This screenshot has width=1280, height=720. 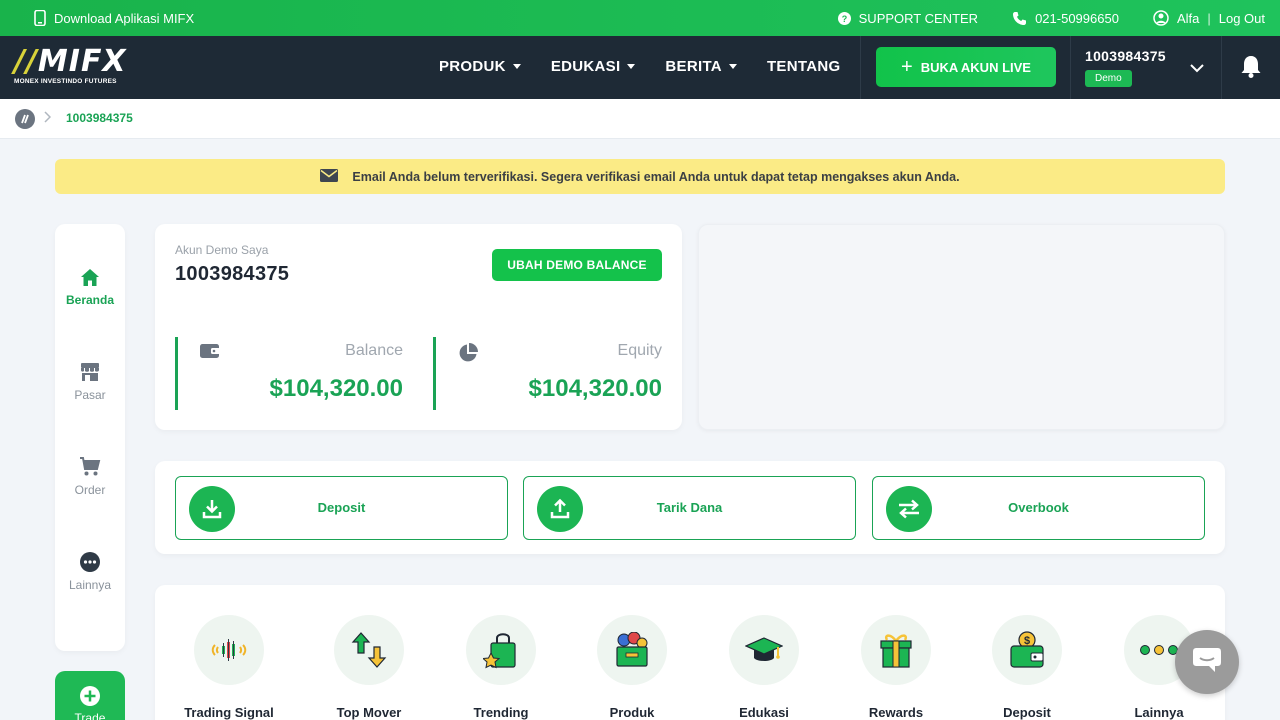 I want to click on menu-produk: PRODUK, so click(x=480, y=66).